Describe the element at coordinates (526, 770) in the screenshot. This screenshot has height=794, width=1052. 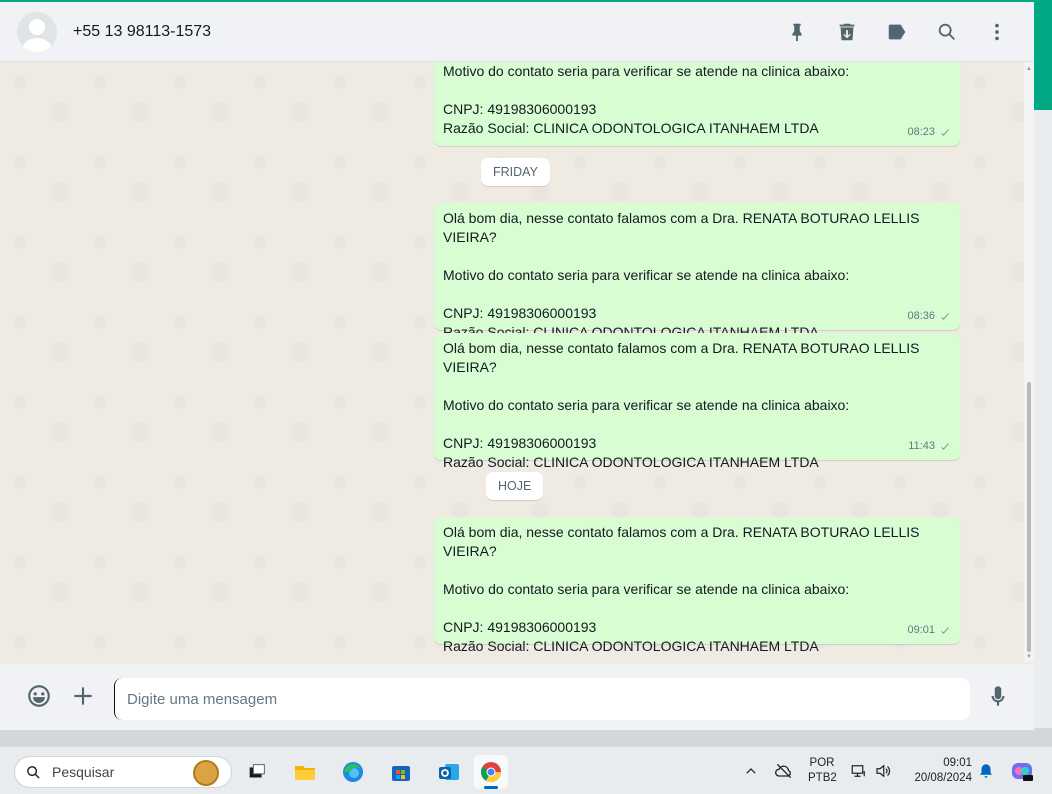
I see `taskbar: Pesquisar POR PTB2 09:01 20/08/2024` at that location.